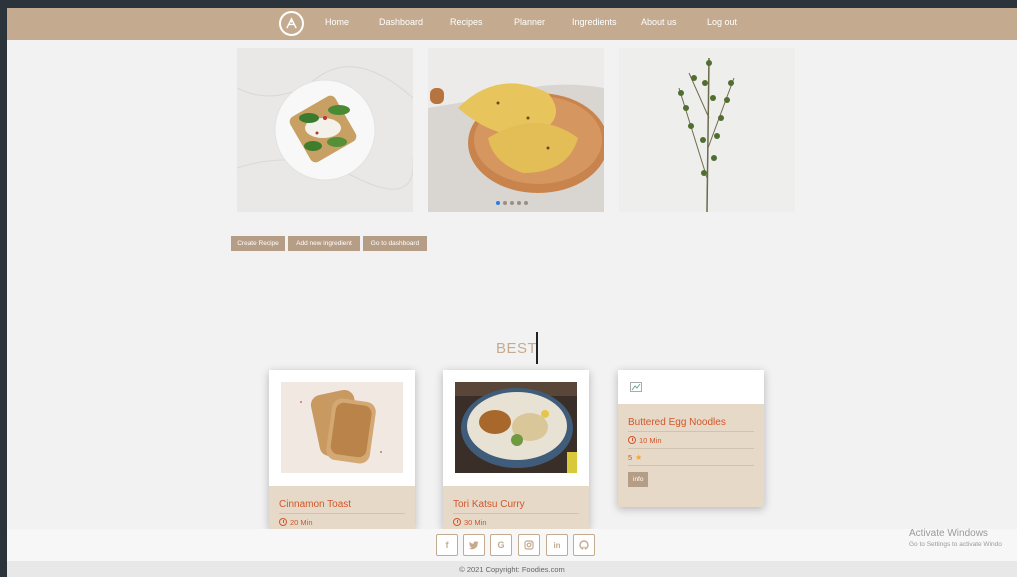 Image resolution: width=1017 pixels, height=577 pixels. What do you see at coordinates (475, 522) in the screenshot?
I see `recipe-time: 30 Min` at bounding box center [475, 522].